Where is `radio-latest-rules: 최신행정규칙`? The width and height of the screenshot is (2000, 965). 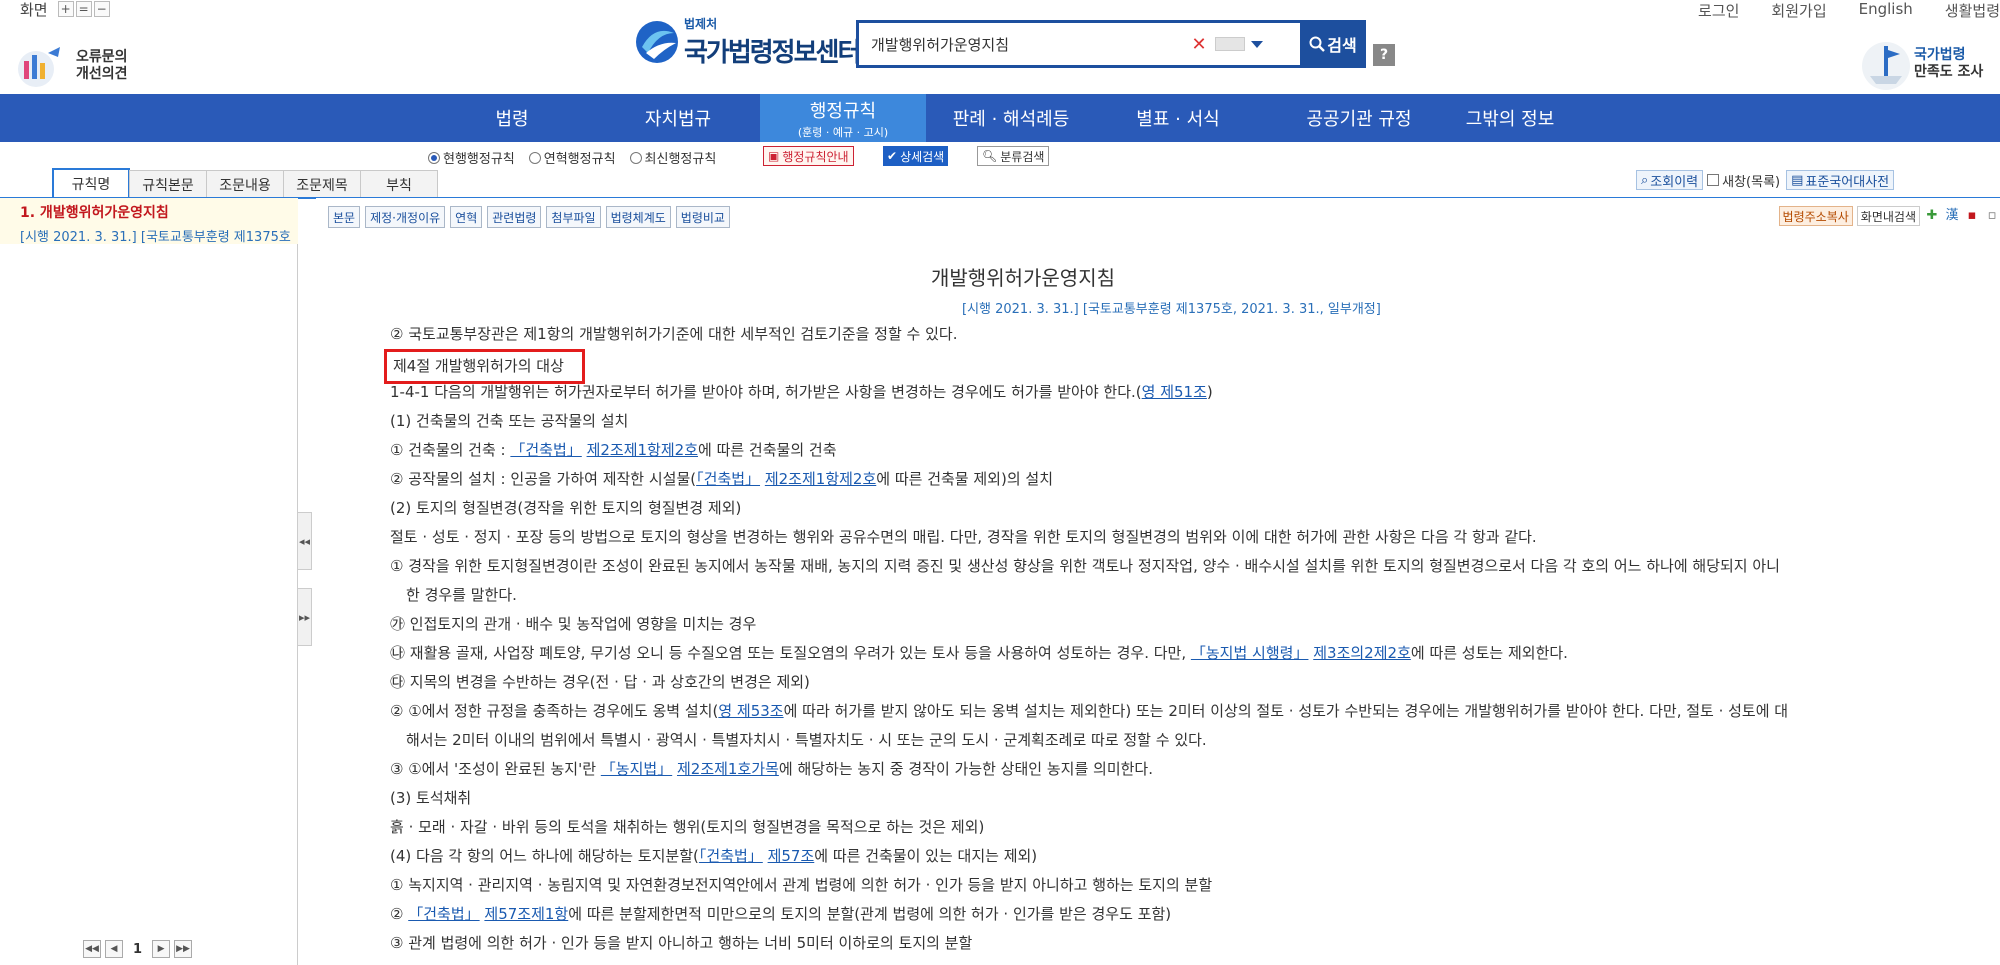 radio-latest-rules: 최신행정규칙 is located at coordinates (672, 157).